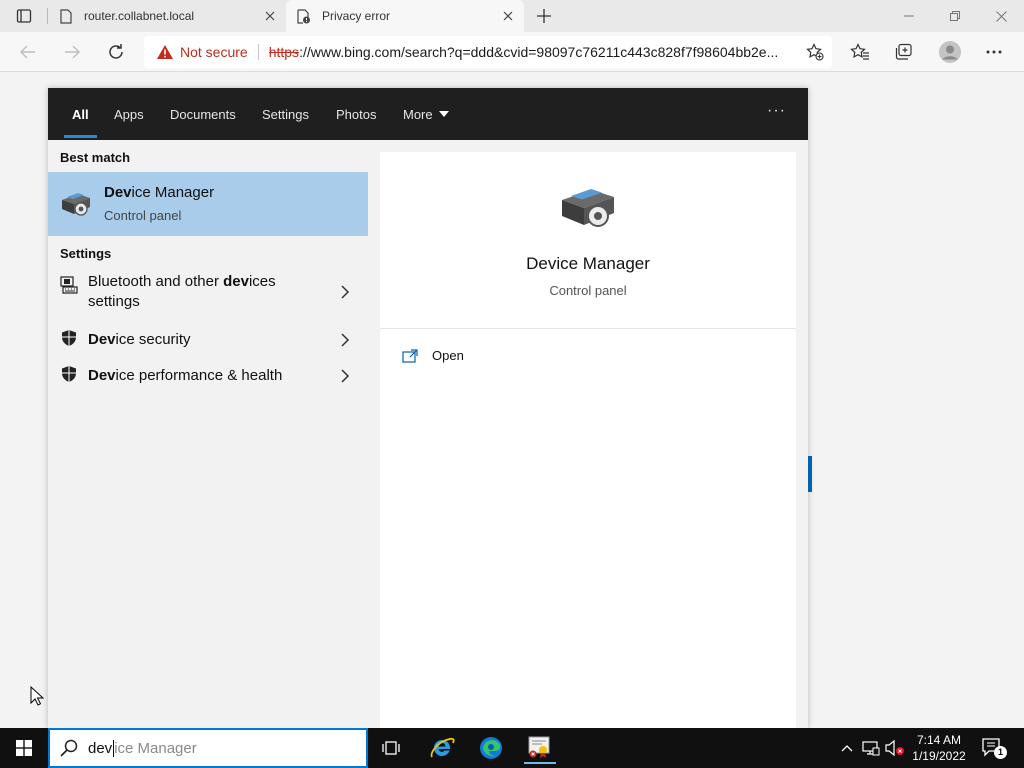 The height and width of the screenshot is (768, 1024). I want to click on action-center-button: 1, so click(993, 748).